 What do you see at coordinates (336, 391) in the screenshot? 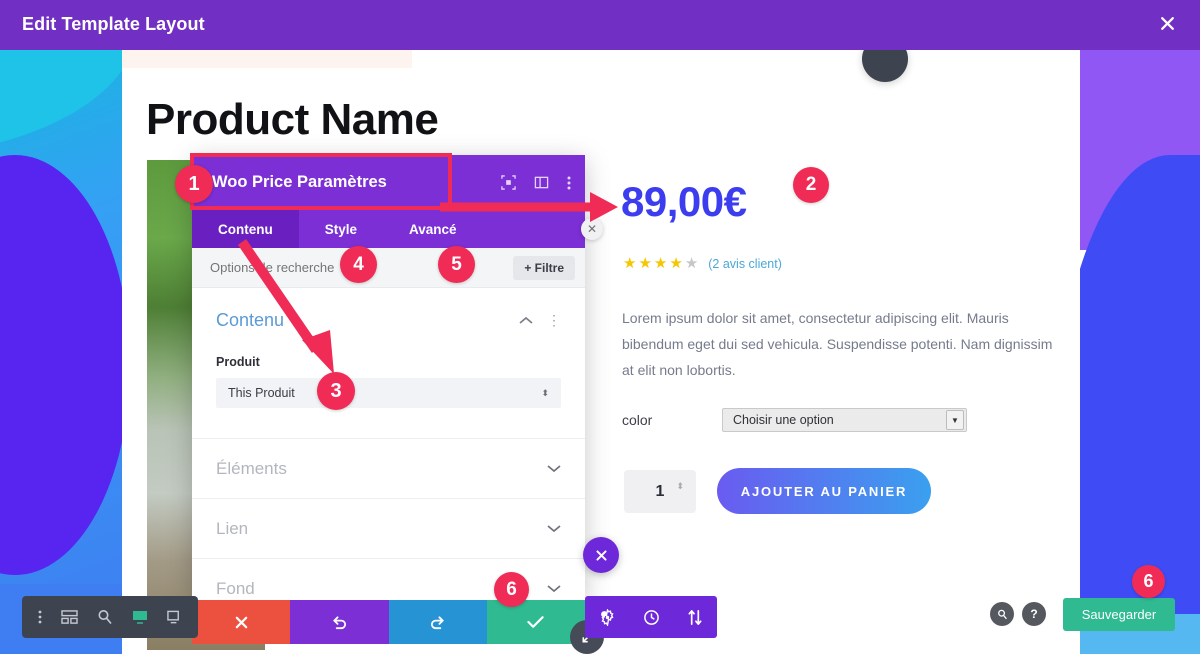
I see `annotation-badge-3: 3` at bounding box center [336, 391].